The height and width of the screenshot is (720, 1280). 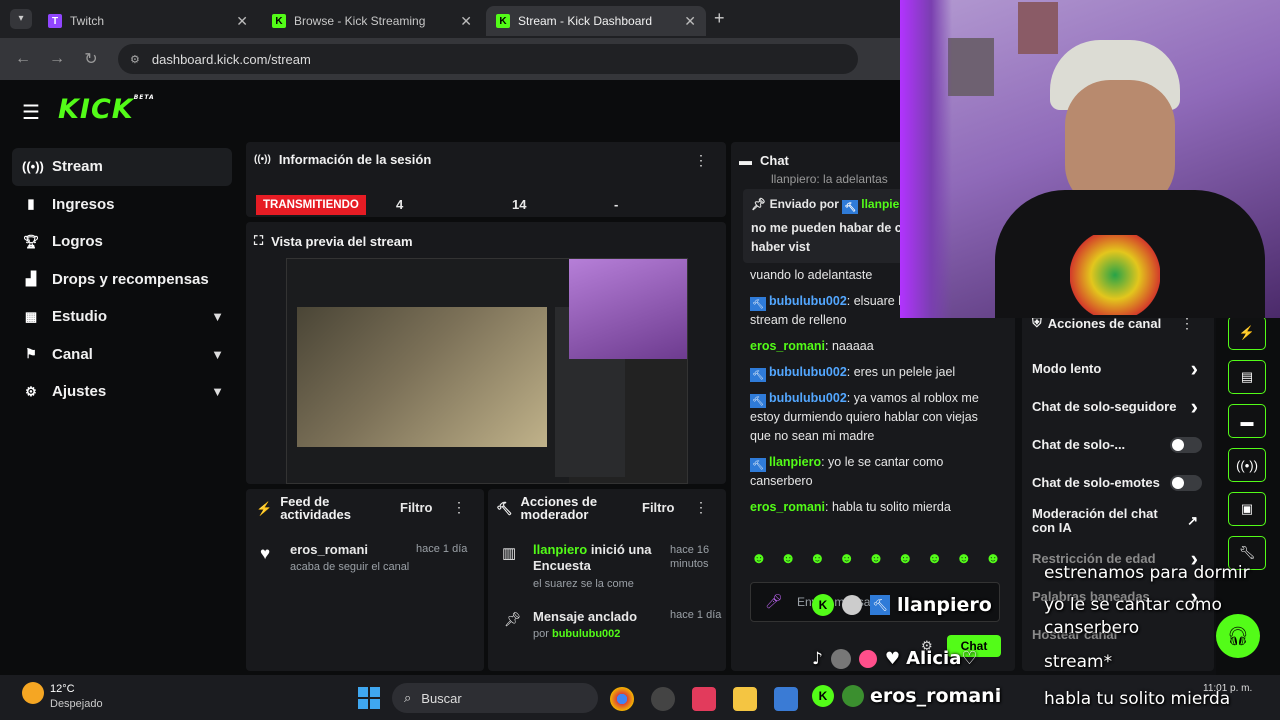 I want to click on url-field: ⚙ dashboard.kick.com/stream, so click(x=488, y=59).